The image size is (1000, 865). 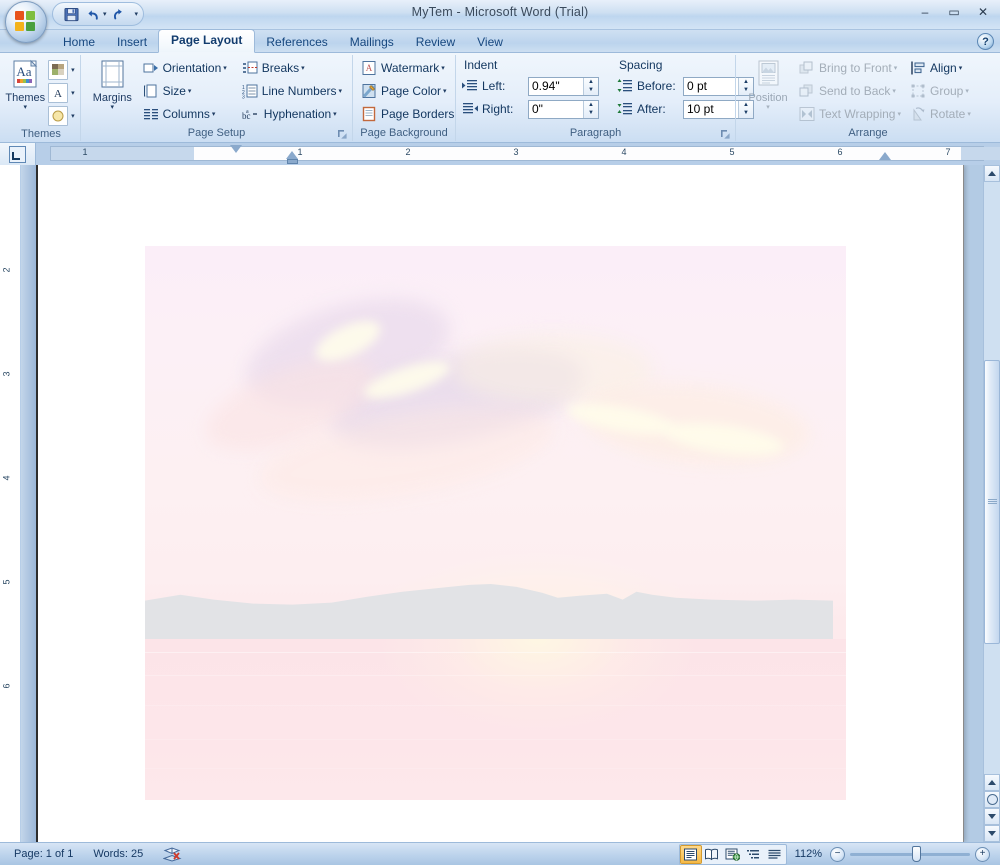 I want to click on rotate-button: Rotate ▾, so click(x=941, y=114).